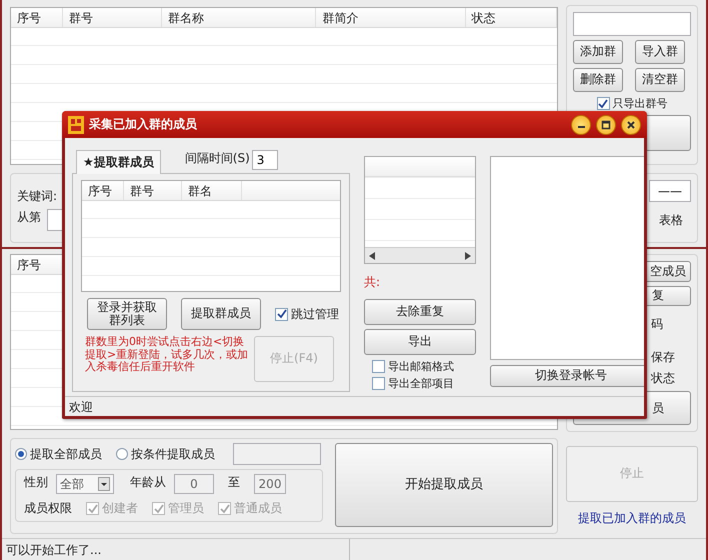 This screenshot has height=560, width=708. I want to click on dialog-status: 欢迎, so click(354, 406).